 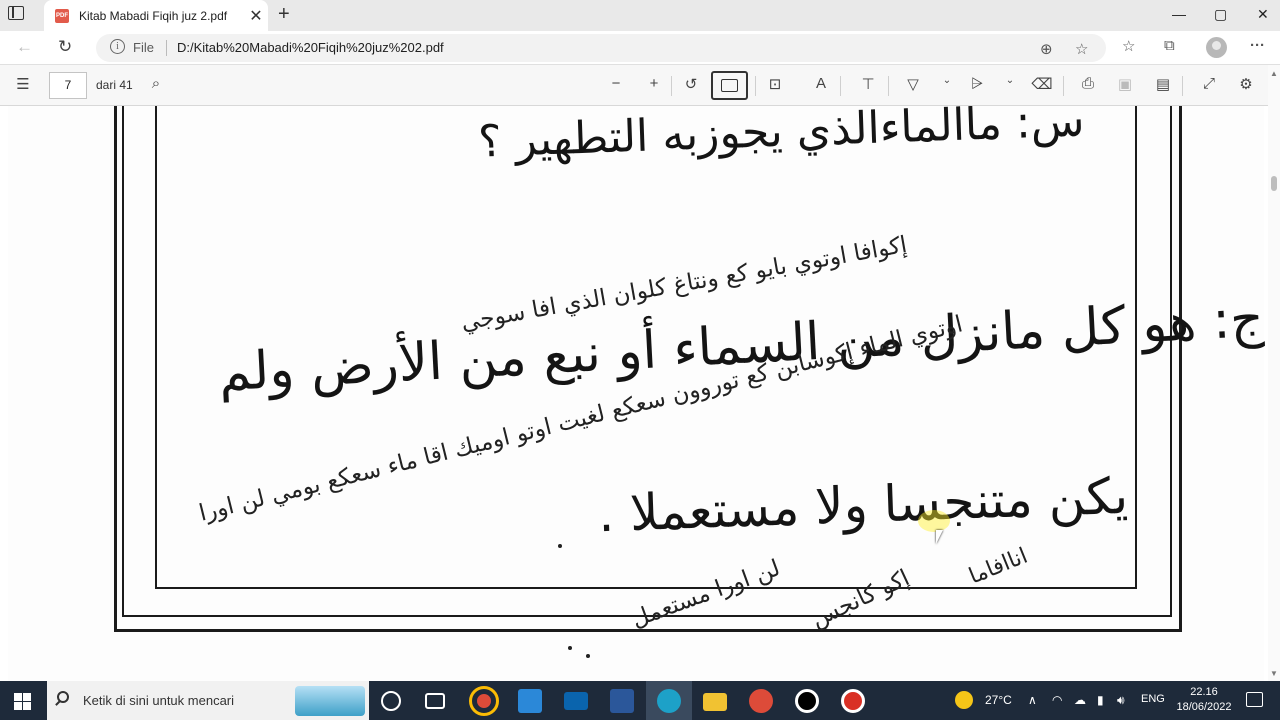 What do you see at coordinates (1046, 49) in the screenshot?
I see `zoom-icon: ⊕` at bounding box center [1046, 49].